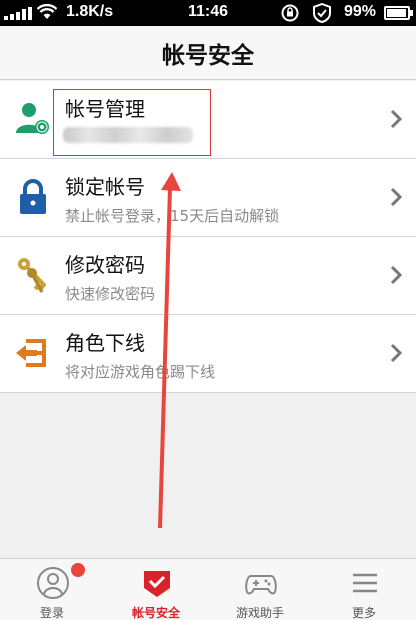 The height and width of the screenshot is (620, 416). What do you see at coordinates (105, 265) in the screenshot?
I see `row-title: 修改密码` at bounding box center [105, 265].